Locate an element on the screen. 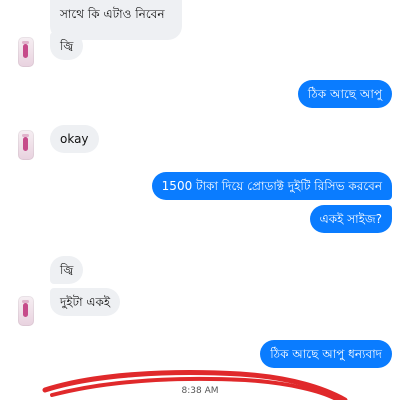 The image size is (400, 400). outgoing-message: ঠিক আছে আপু is located at coordinates (344, 94).